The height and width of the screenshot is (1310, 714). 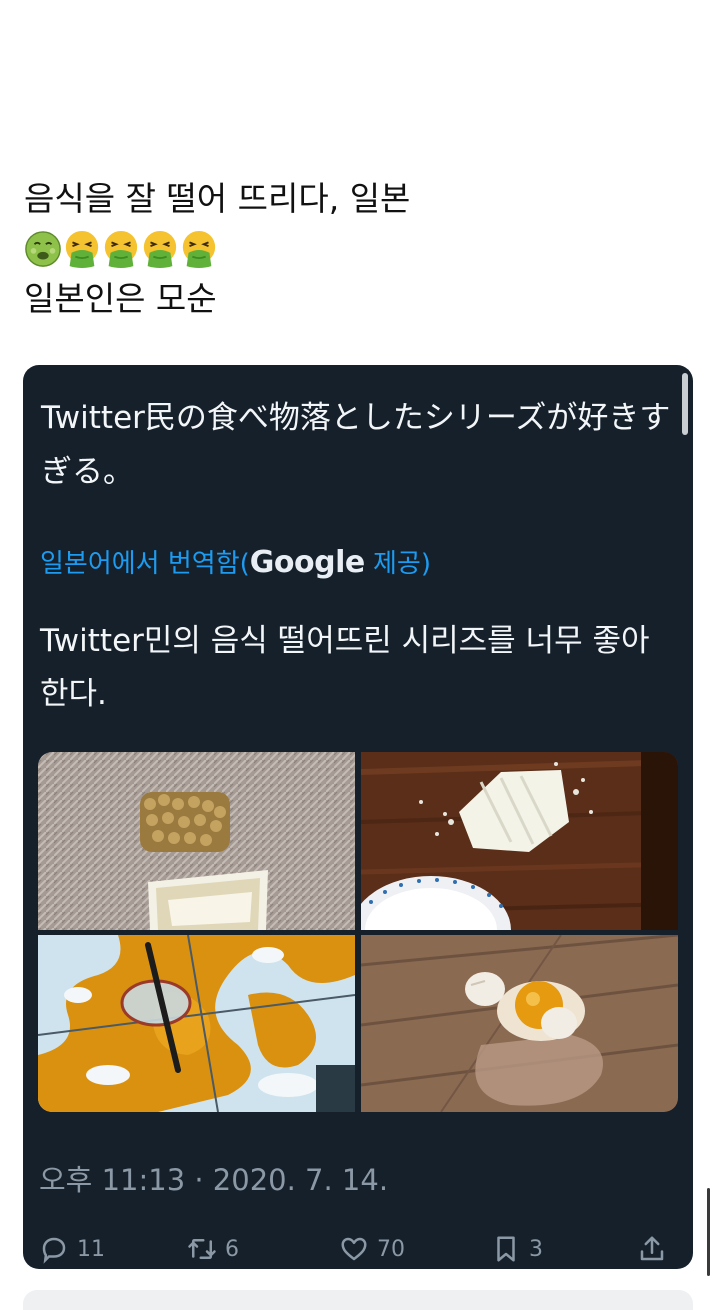 What do you see at coordinates (536, 1249) in the screenshot?
I see `bookmark-count: 3` at bounding box center [536, 1249].